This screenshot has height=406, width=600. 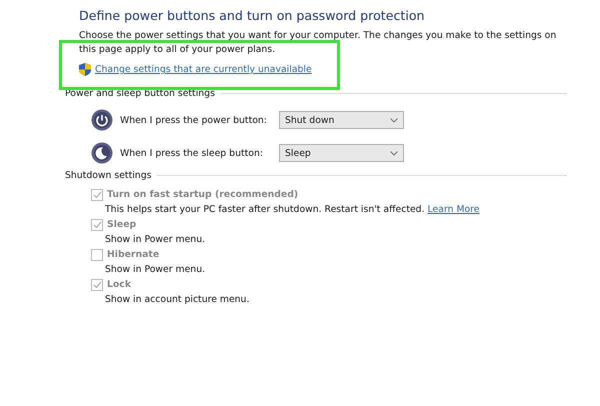 What do you see at coordinates (192, 153) in the screenshot?
I see `row-label: When I press the sleep button:` at bounding box center [192, 153].